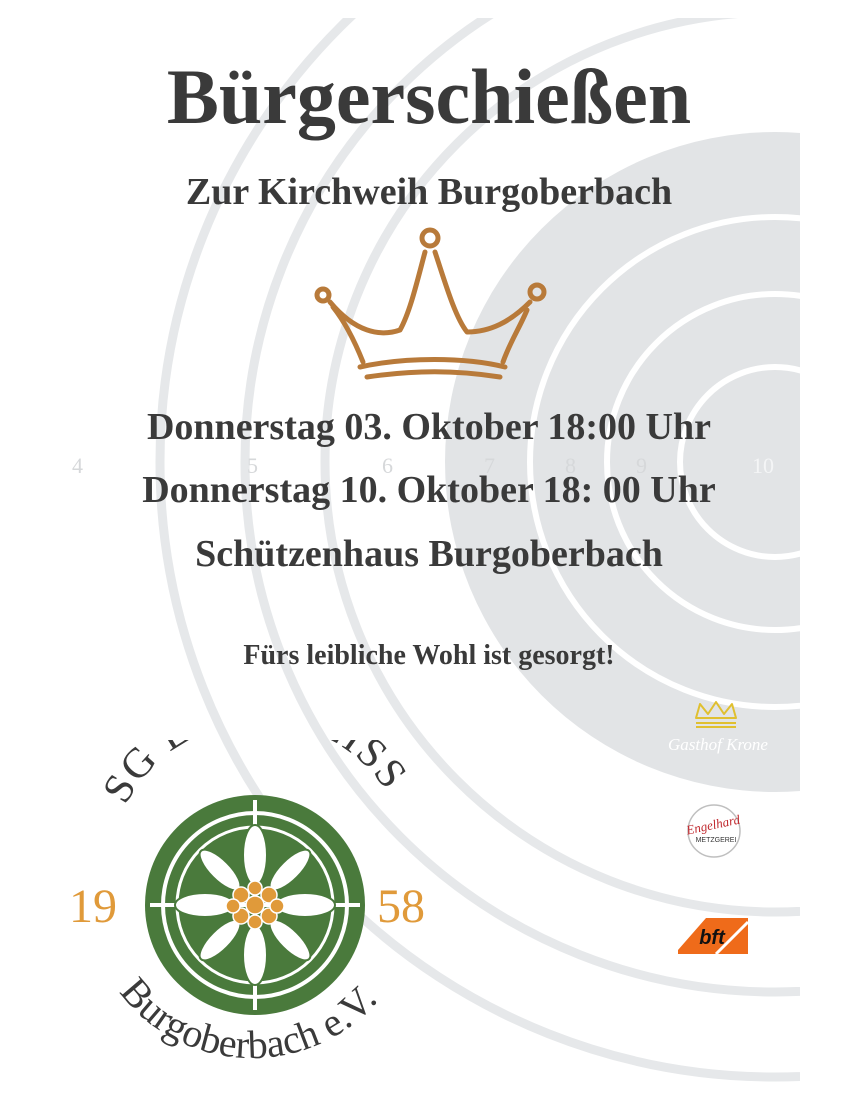 This screenshot has width=858, height=1109. Describe the element at coordinates (247, 903) in the screenshot. I see `club-logo: SG EDELWEISS Burgoberbach e.V.` at that location.